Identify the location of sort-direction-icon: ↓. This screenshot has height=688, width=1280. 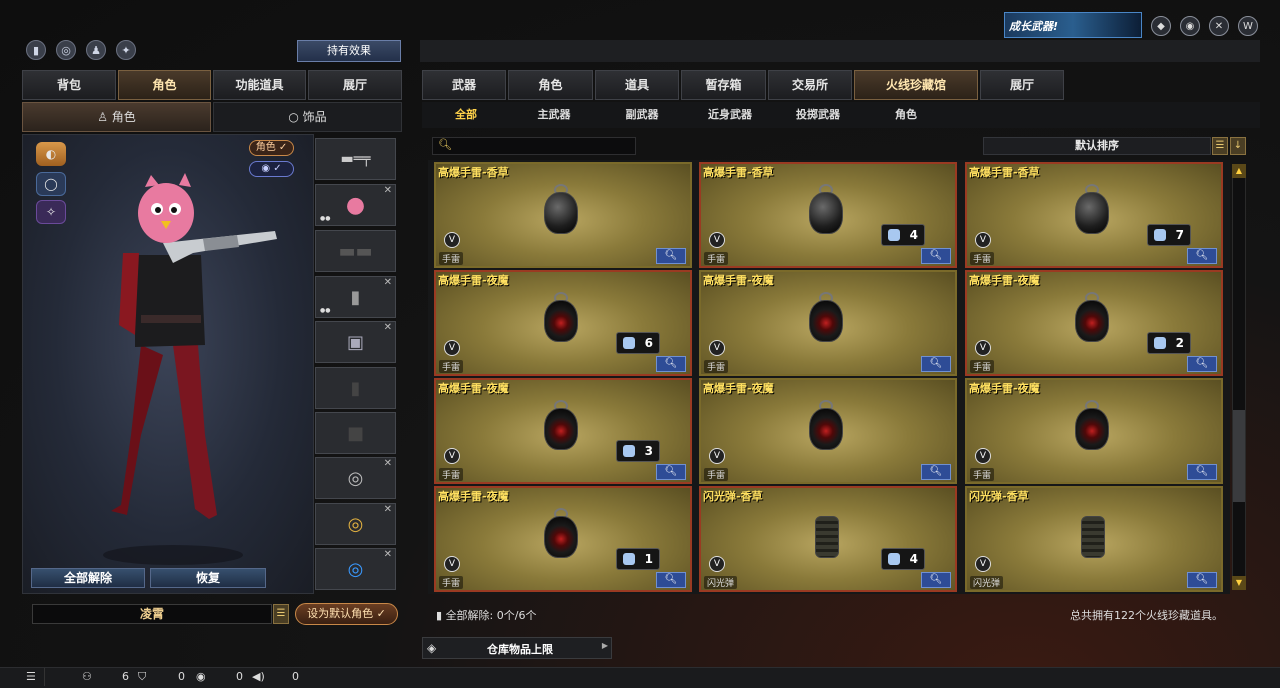
(1238, 146).